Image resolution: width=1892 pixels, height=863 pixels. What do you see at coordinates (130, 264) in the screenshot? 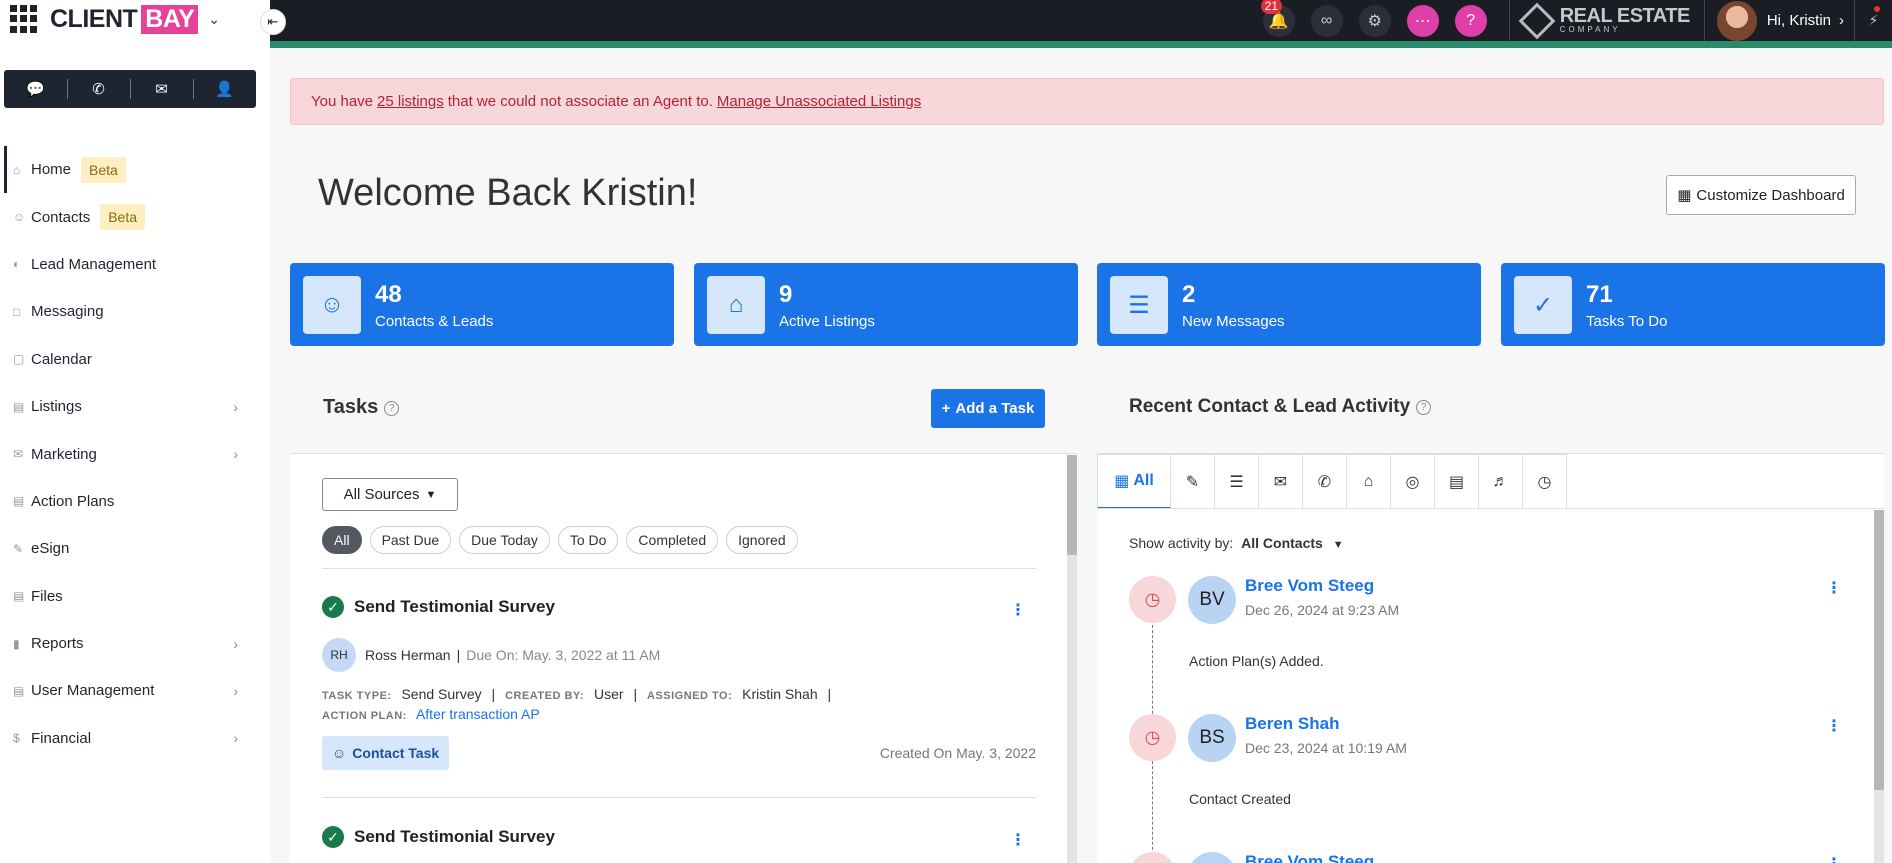
I see `sidebar-item-lead-management: ◐ Lead Management` at bounding box center [130, 264].